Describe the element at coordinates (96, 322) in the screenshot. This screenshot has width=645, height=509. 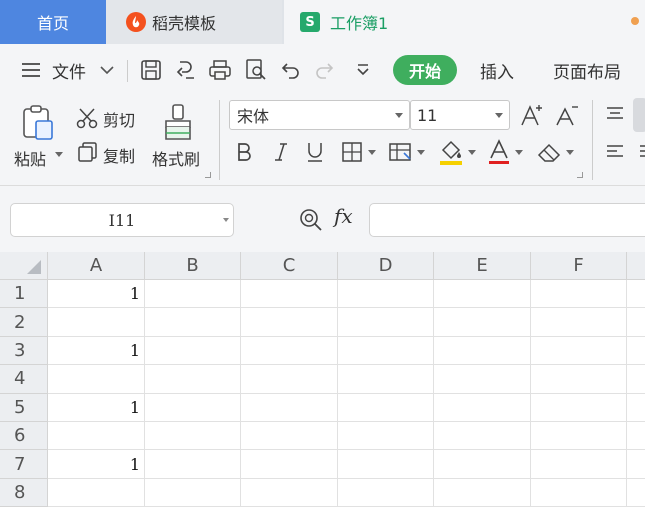
I see `cell-a2` at that location.